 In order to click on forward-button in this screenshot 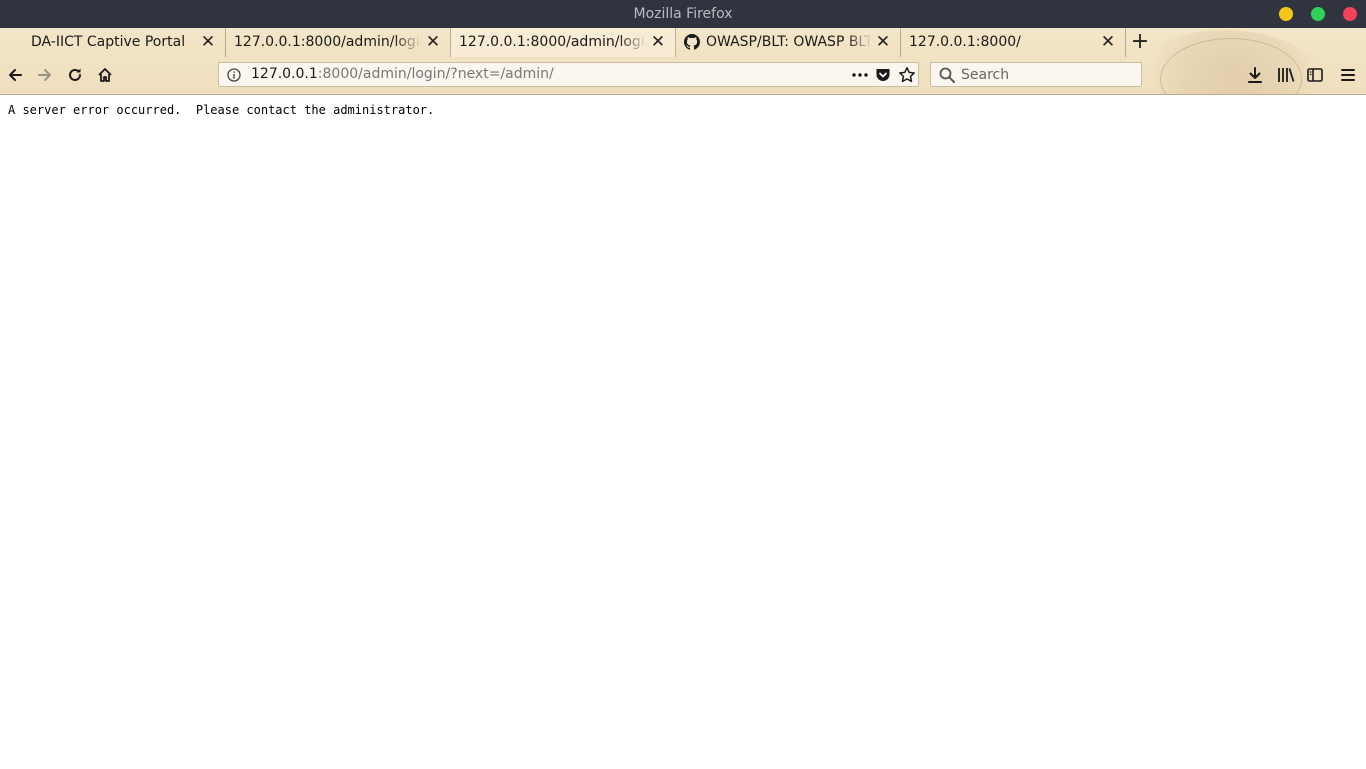, I will do `click(45, 75)`.